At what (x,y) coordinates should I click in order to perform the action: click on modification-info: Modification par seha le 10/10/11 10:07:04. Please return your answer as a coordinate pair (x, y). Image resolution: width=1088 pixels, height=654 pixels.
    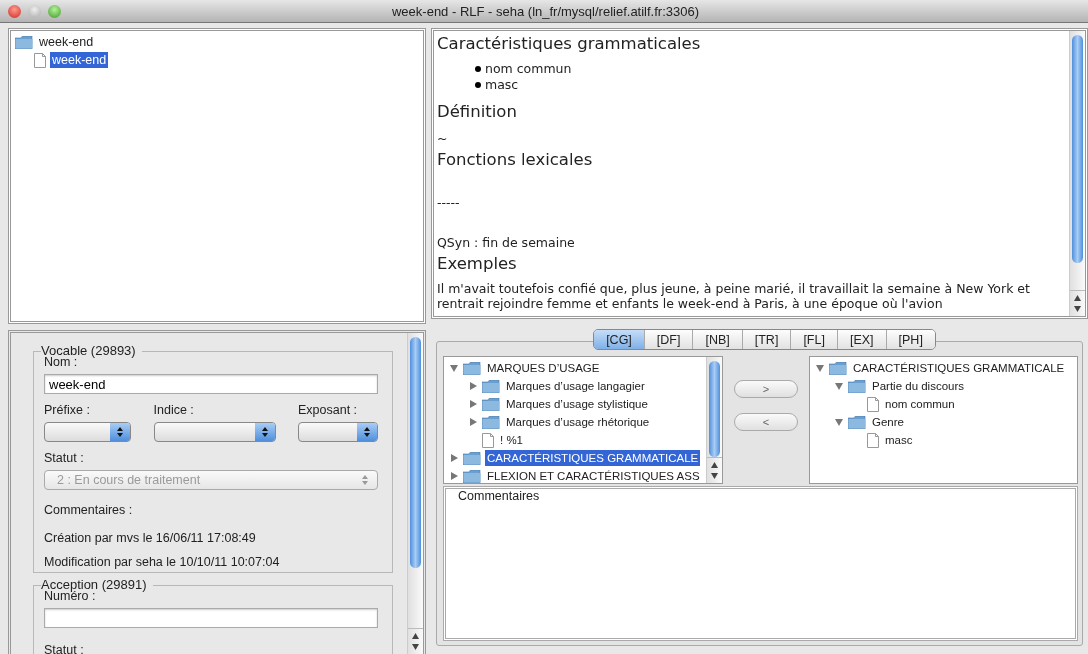
    Looking at the image, I should click on (162, 562).